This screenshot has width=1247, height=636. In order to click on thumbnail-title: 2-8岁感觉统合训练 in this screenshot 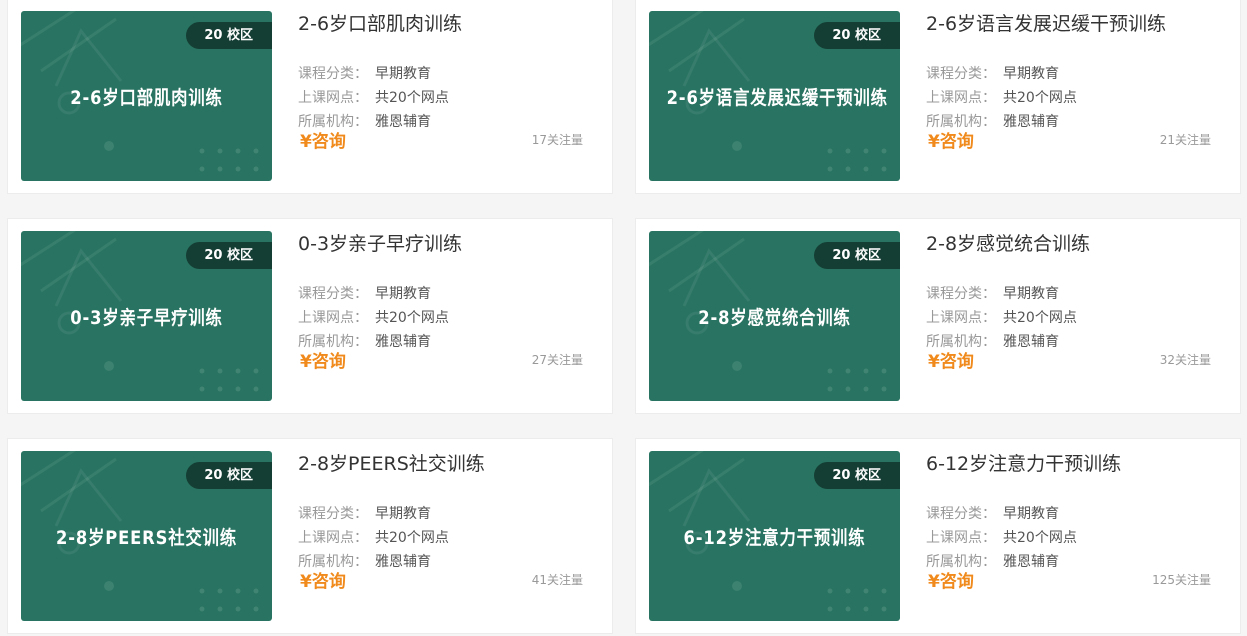, I will do `click(774, 318)`.